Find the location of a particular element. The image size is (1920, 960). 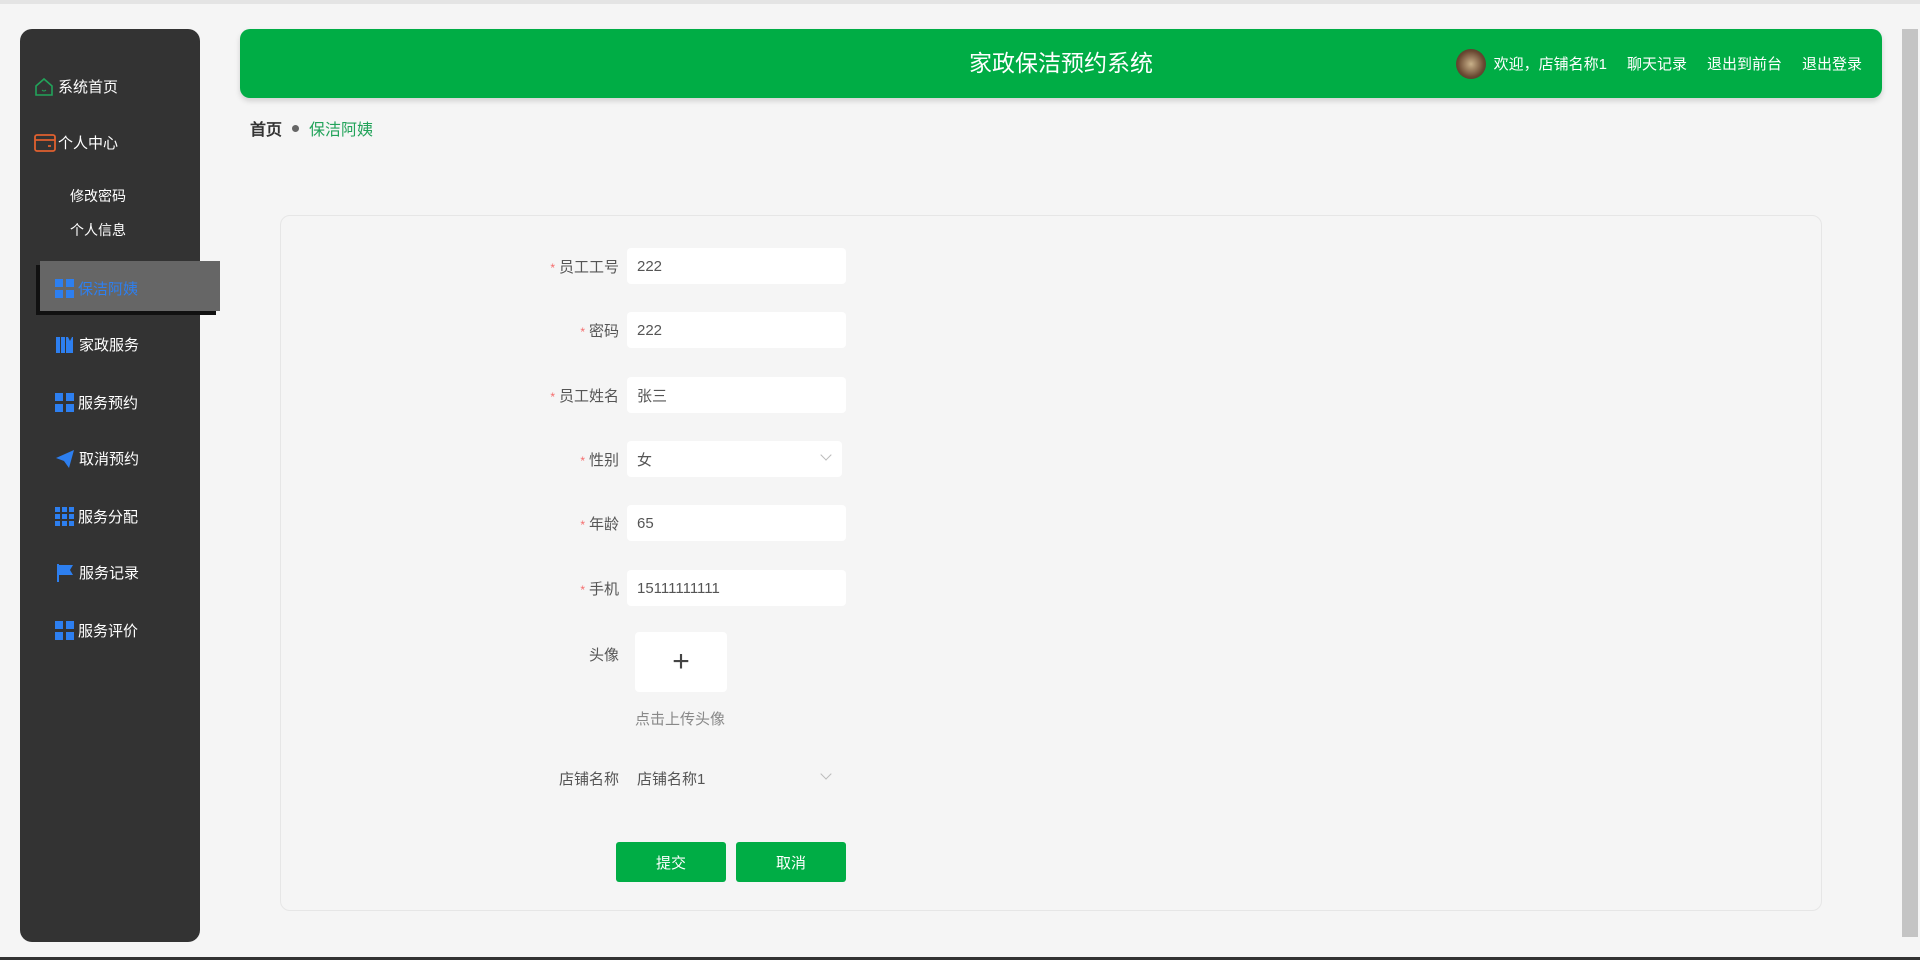

breadcrumb-separator is located at coordinates (296, 128).